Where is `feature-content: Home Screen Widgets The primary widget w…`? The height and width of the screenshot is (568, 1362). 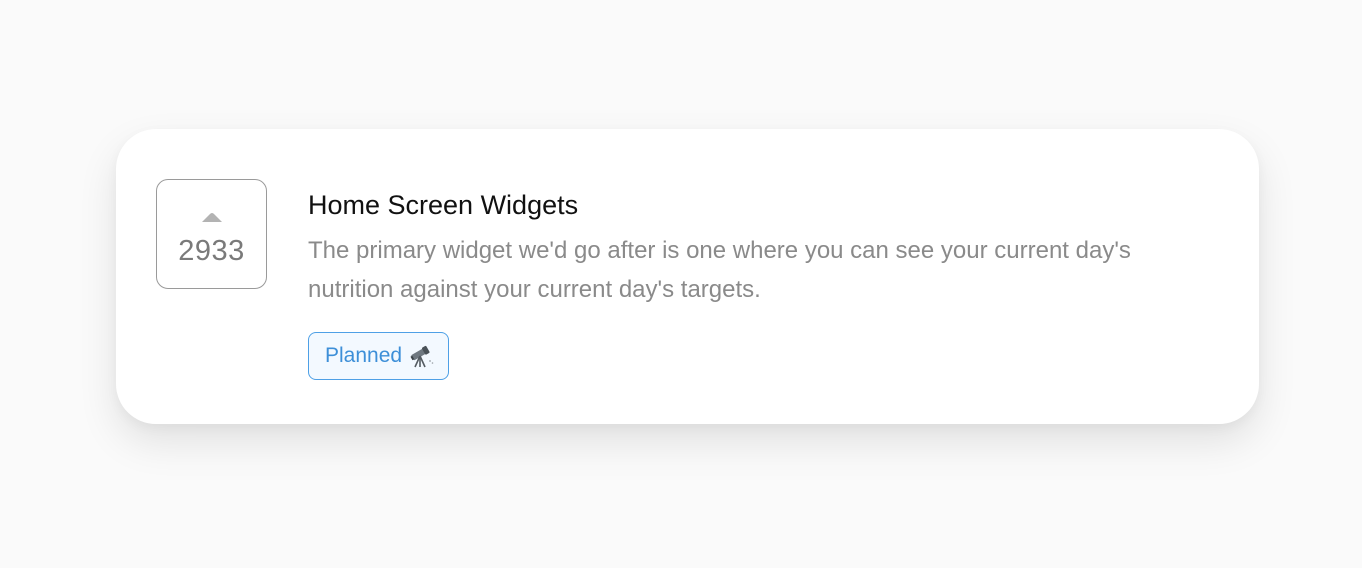 feature-content: Home Screen Widgets The primary widget w… is located at coordinates (758, 248).